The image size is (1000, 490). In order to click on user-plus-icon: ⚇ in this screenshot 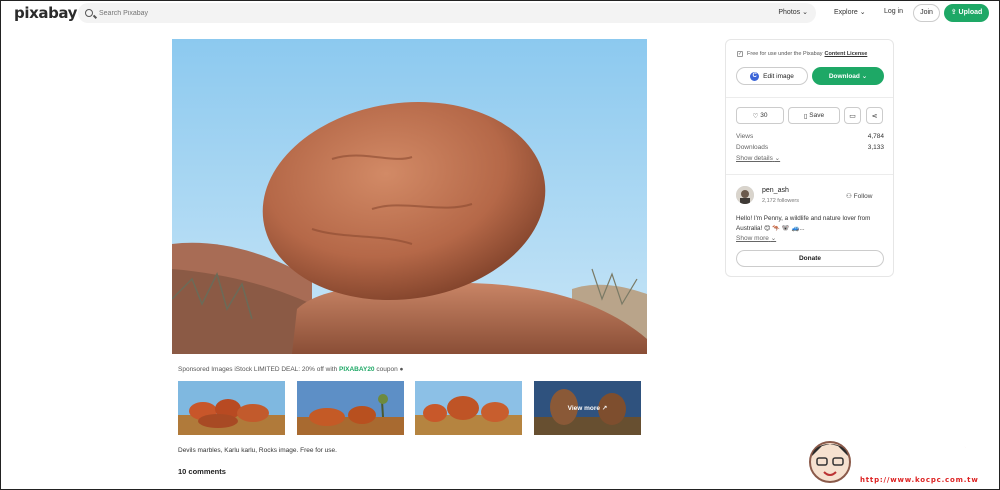, I will do `click(849, 196)`.